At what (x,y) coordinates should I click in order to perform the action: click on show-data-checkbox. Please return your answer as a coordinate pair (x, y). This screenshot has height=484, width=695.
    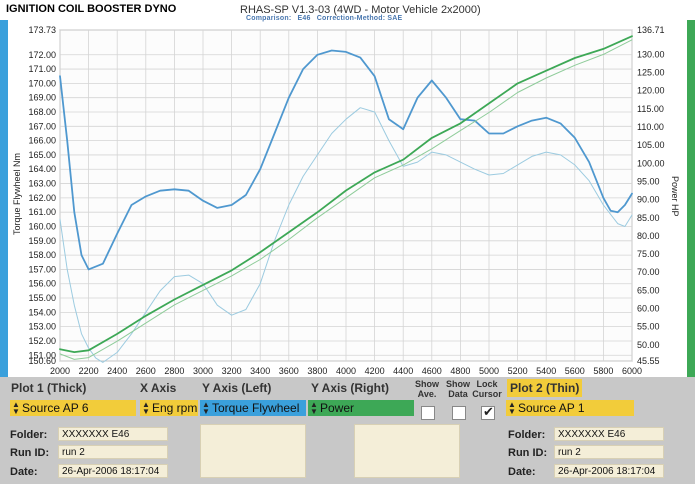
    Looking at the image, I should click on (459, 413).